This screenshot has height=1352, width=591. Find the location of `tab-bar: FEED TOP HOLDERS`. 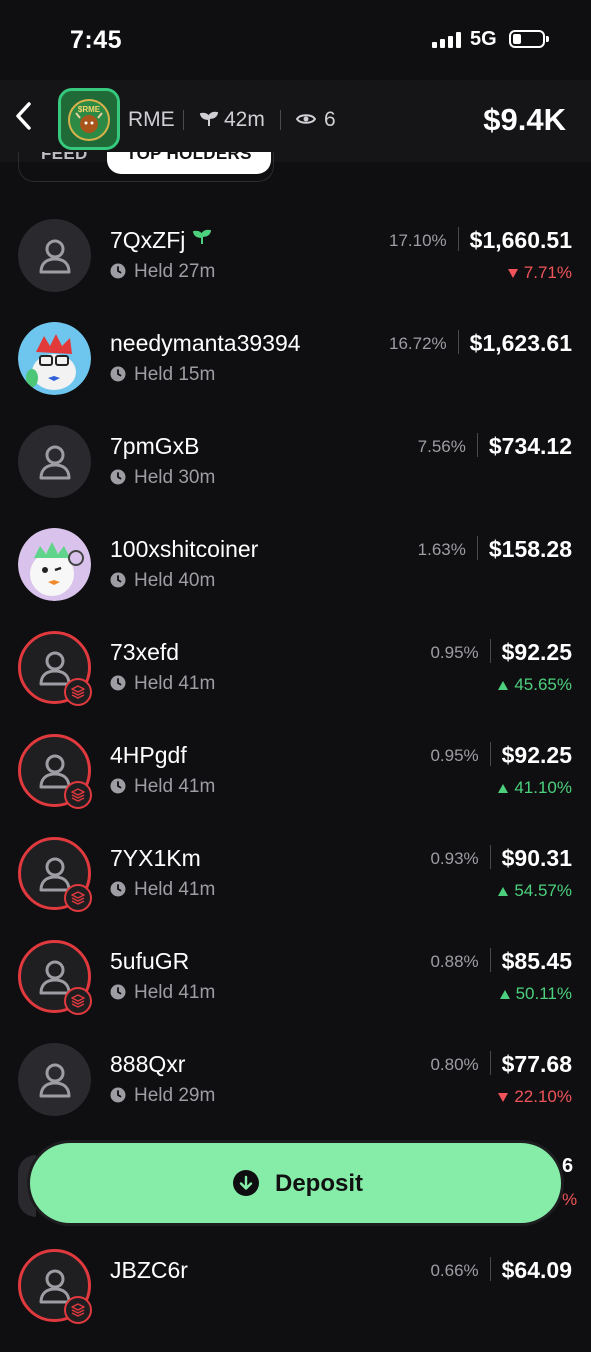

tab-bar: FEED TOP HOLDERS is located at coordinates (146, 167).